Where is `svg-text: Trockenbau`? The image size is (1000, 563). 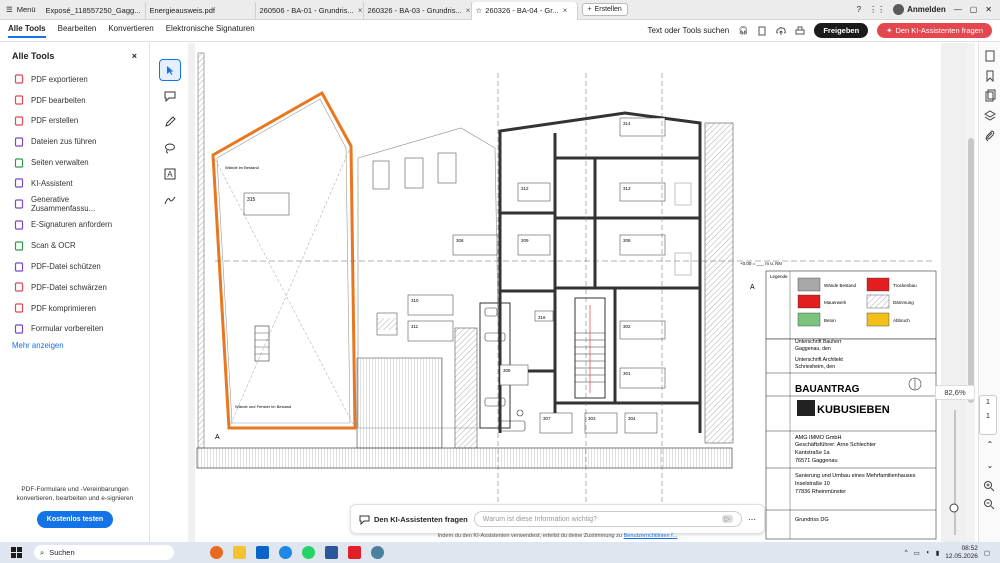 svg-text: Trockenbau is located at coordinates (905, 285).